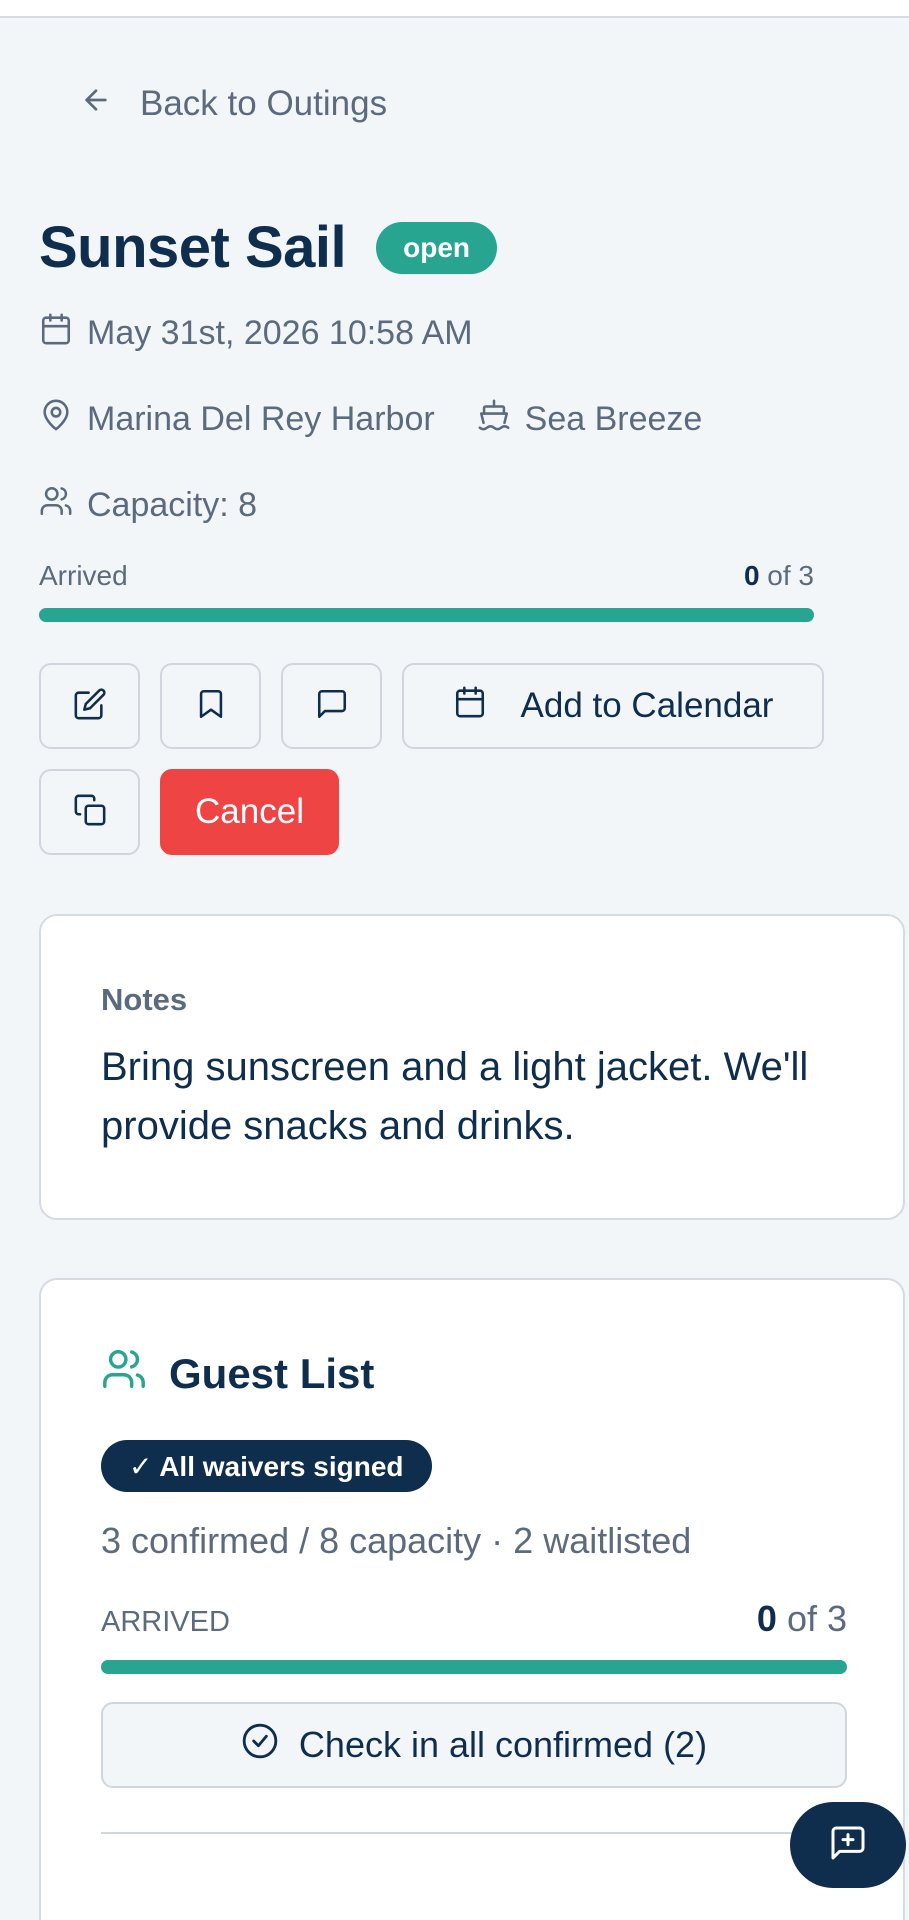 The width and height of the screenshot is (909, 1920). Describe the element at coordinates (474, 1833) in the screenshot. I see `divider` at that location.